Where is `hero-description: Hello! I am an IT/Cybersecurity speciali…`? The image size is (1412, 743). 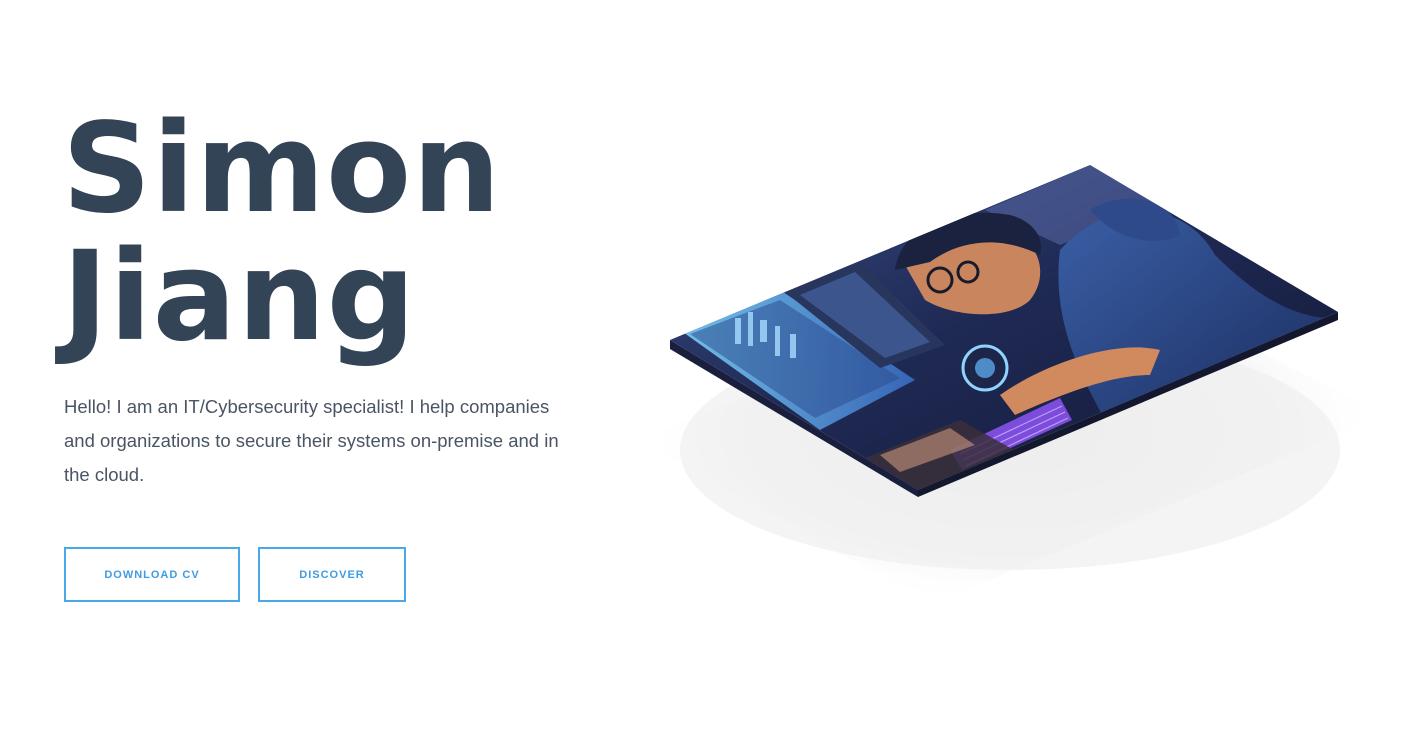 hero-description: Hello! I am an IT/Cybersecurity speciali… is located at coordinates (311, 440).